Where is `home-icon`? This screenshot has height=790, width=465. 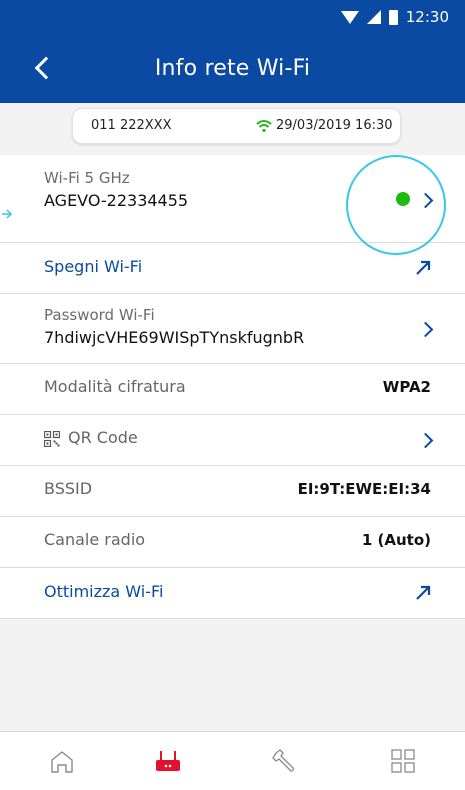 home-icon is located at coordinates (62, 761).